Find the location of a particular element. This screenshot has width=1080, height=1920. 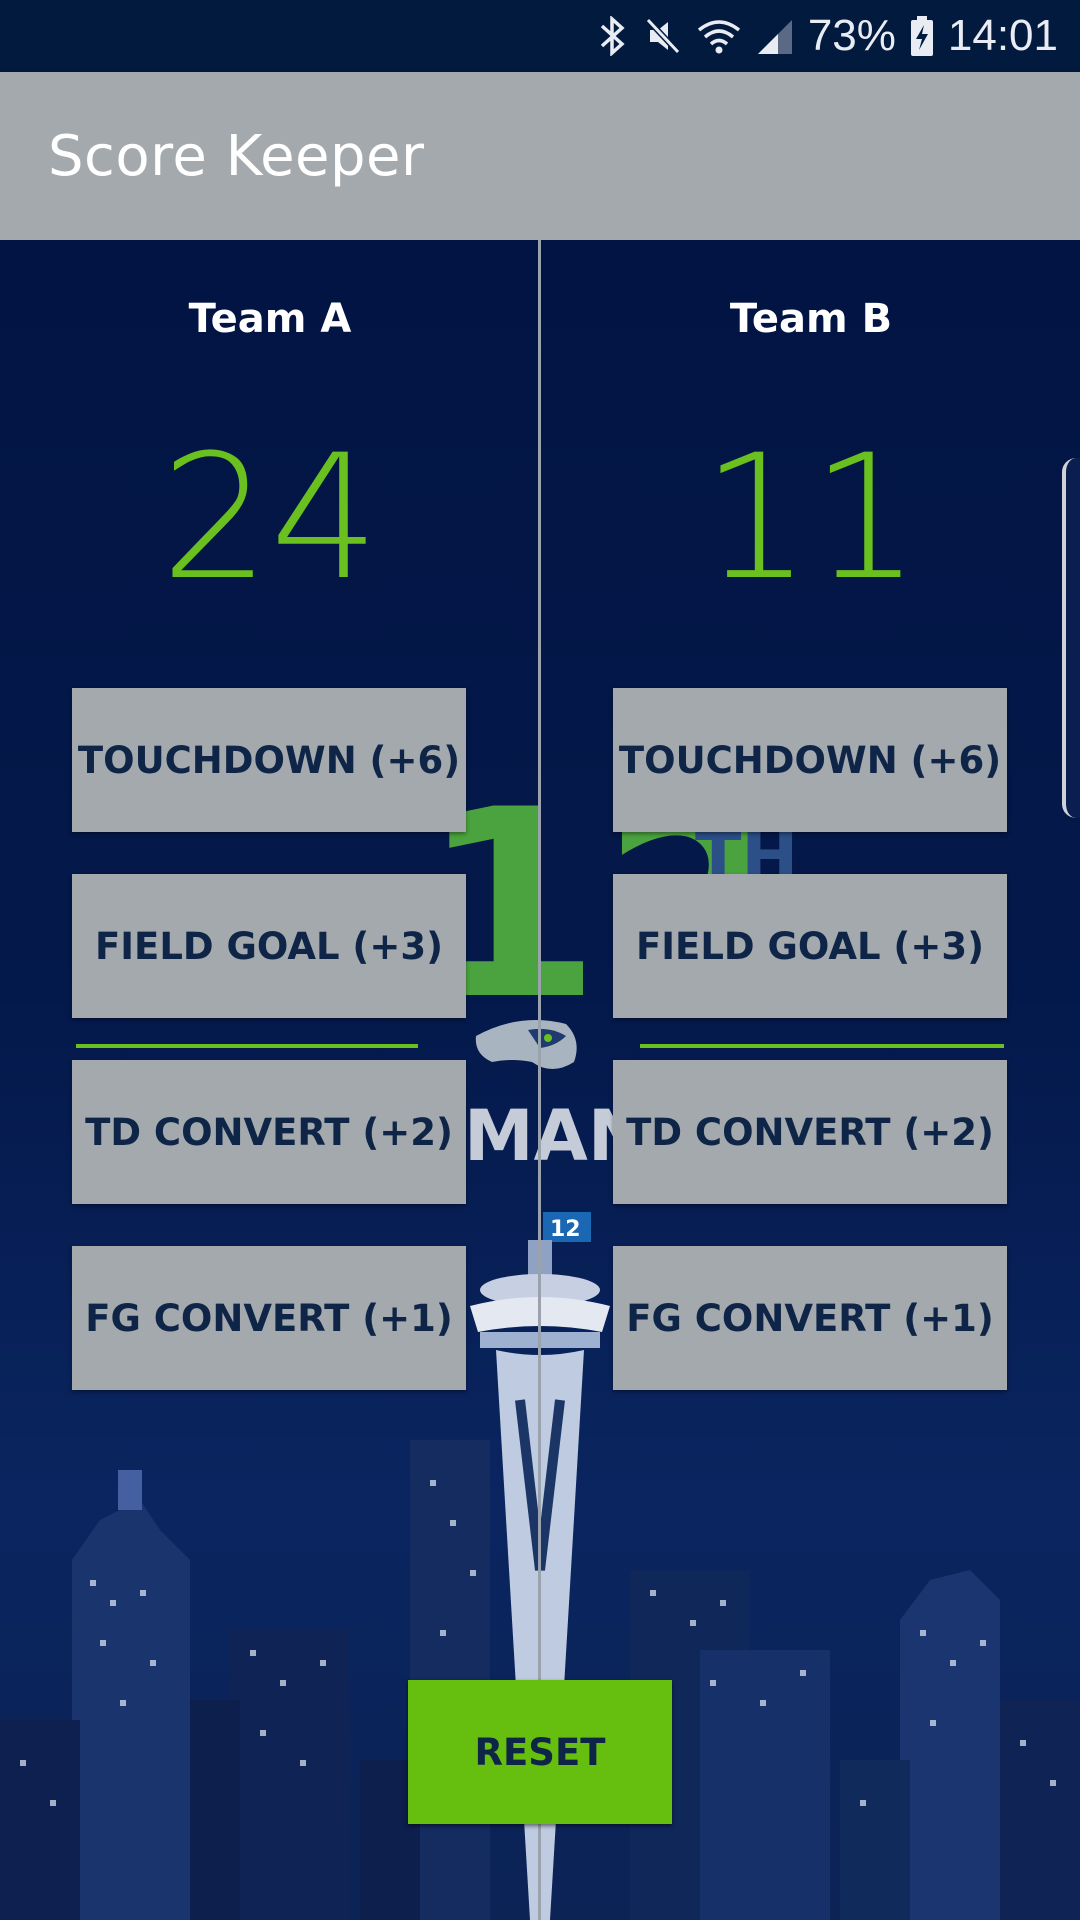

bluetooth-icon is located at coordinates (613, 36).